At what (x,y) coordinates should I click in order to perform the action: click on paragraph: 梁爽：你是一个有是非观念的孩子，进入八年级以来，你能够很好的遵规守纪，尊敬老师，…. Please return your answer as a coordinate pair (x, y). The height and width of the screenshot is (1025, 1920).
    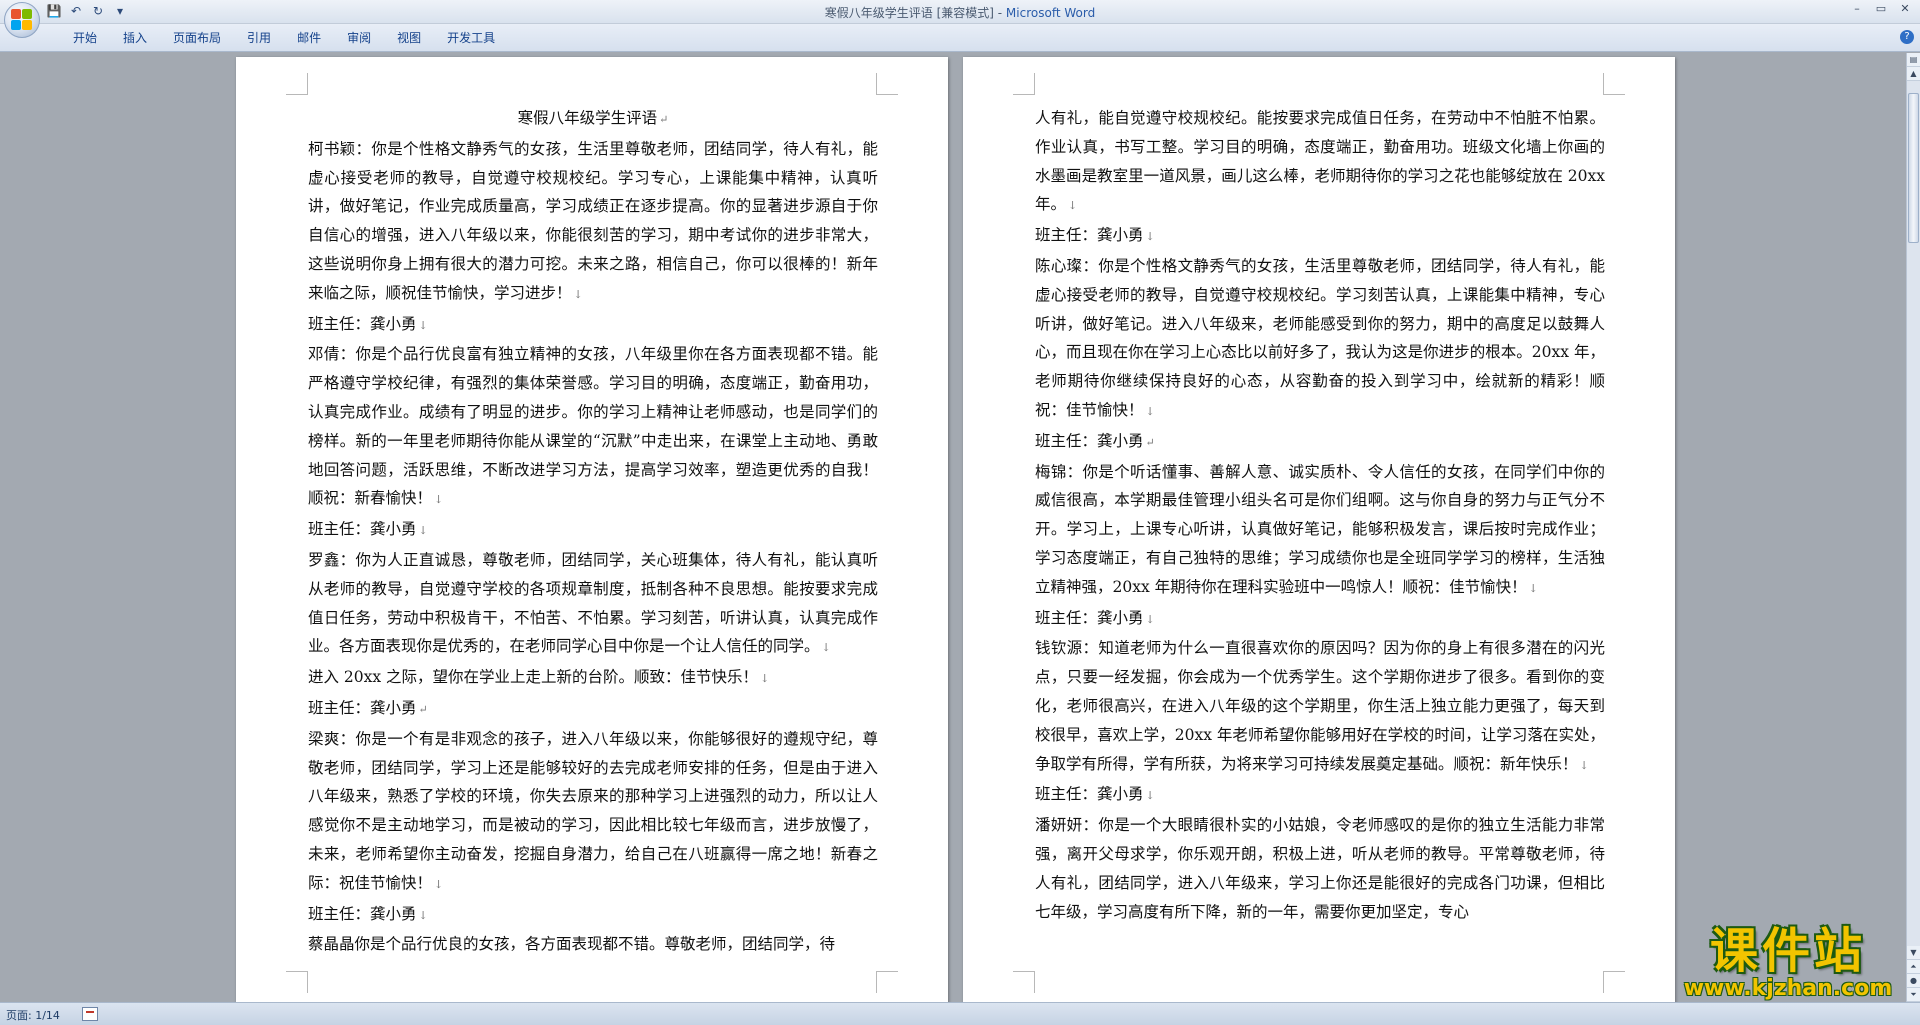
    Looking at the image, I should click on (593, 812).